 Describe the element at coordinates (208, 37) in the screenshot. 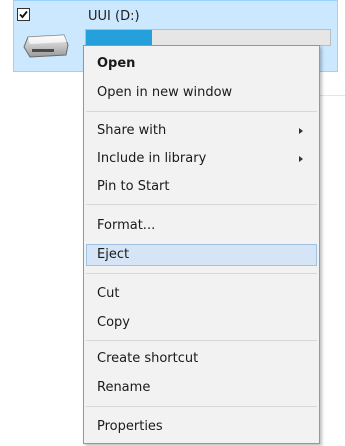

I see `drive-usage-bar` at that location.